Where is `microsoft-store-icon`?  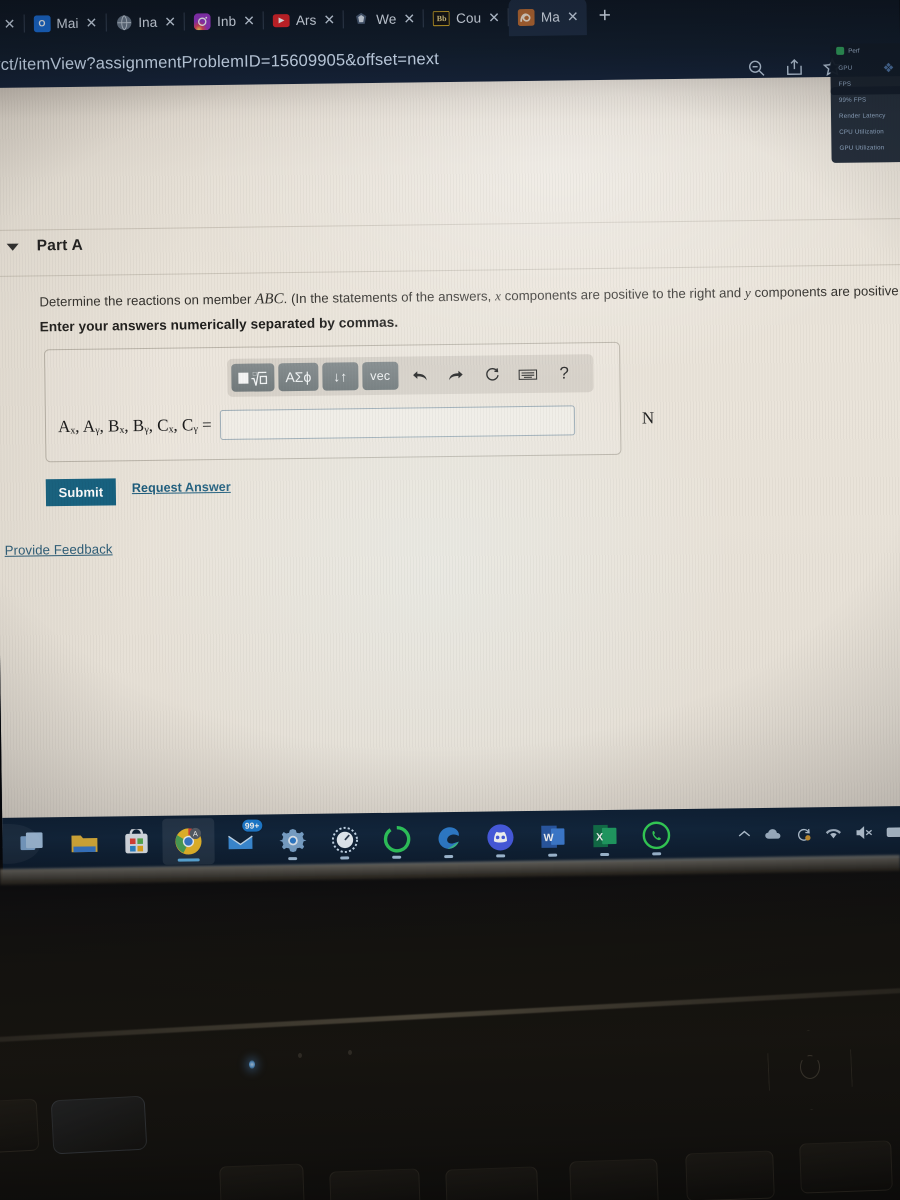 microsoft-store-icon is located at coordinates (136, 842).